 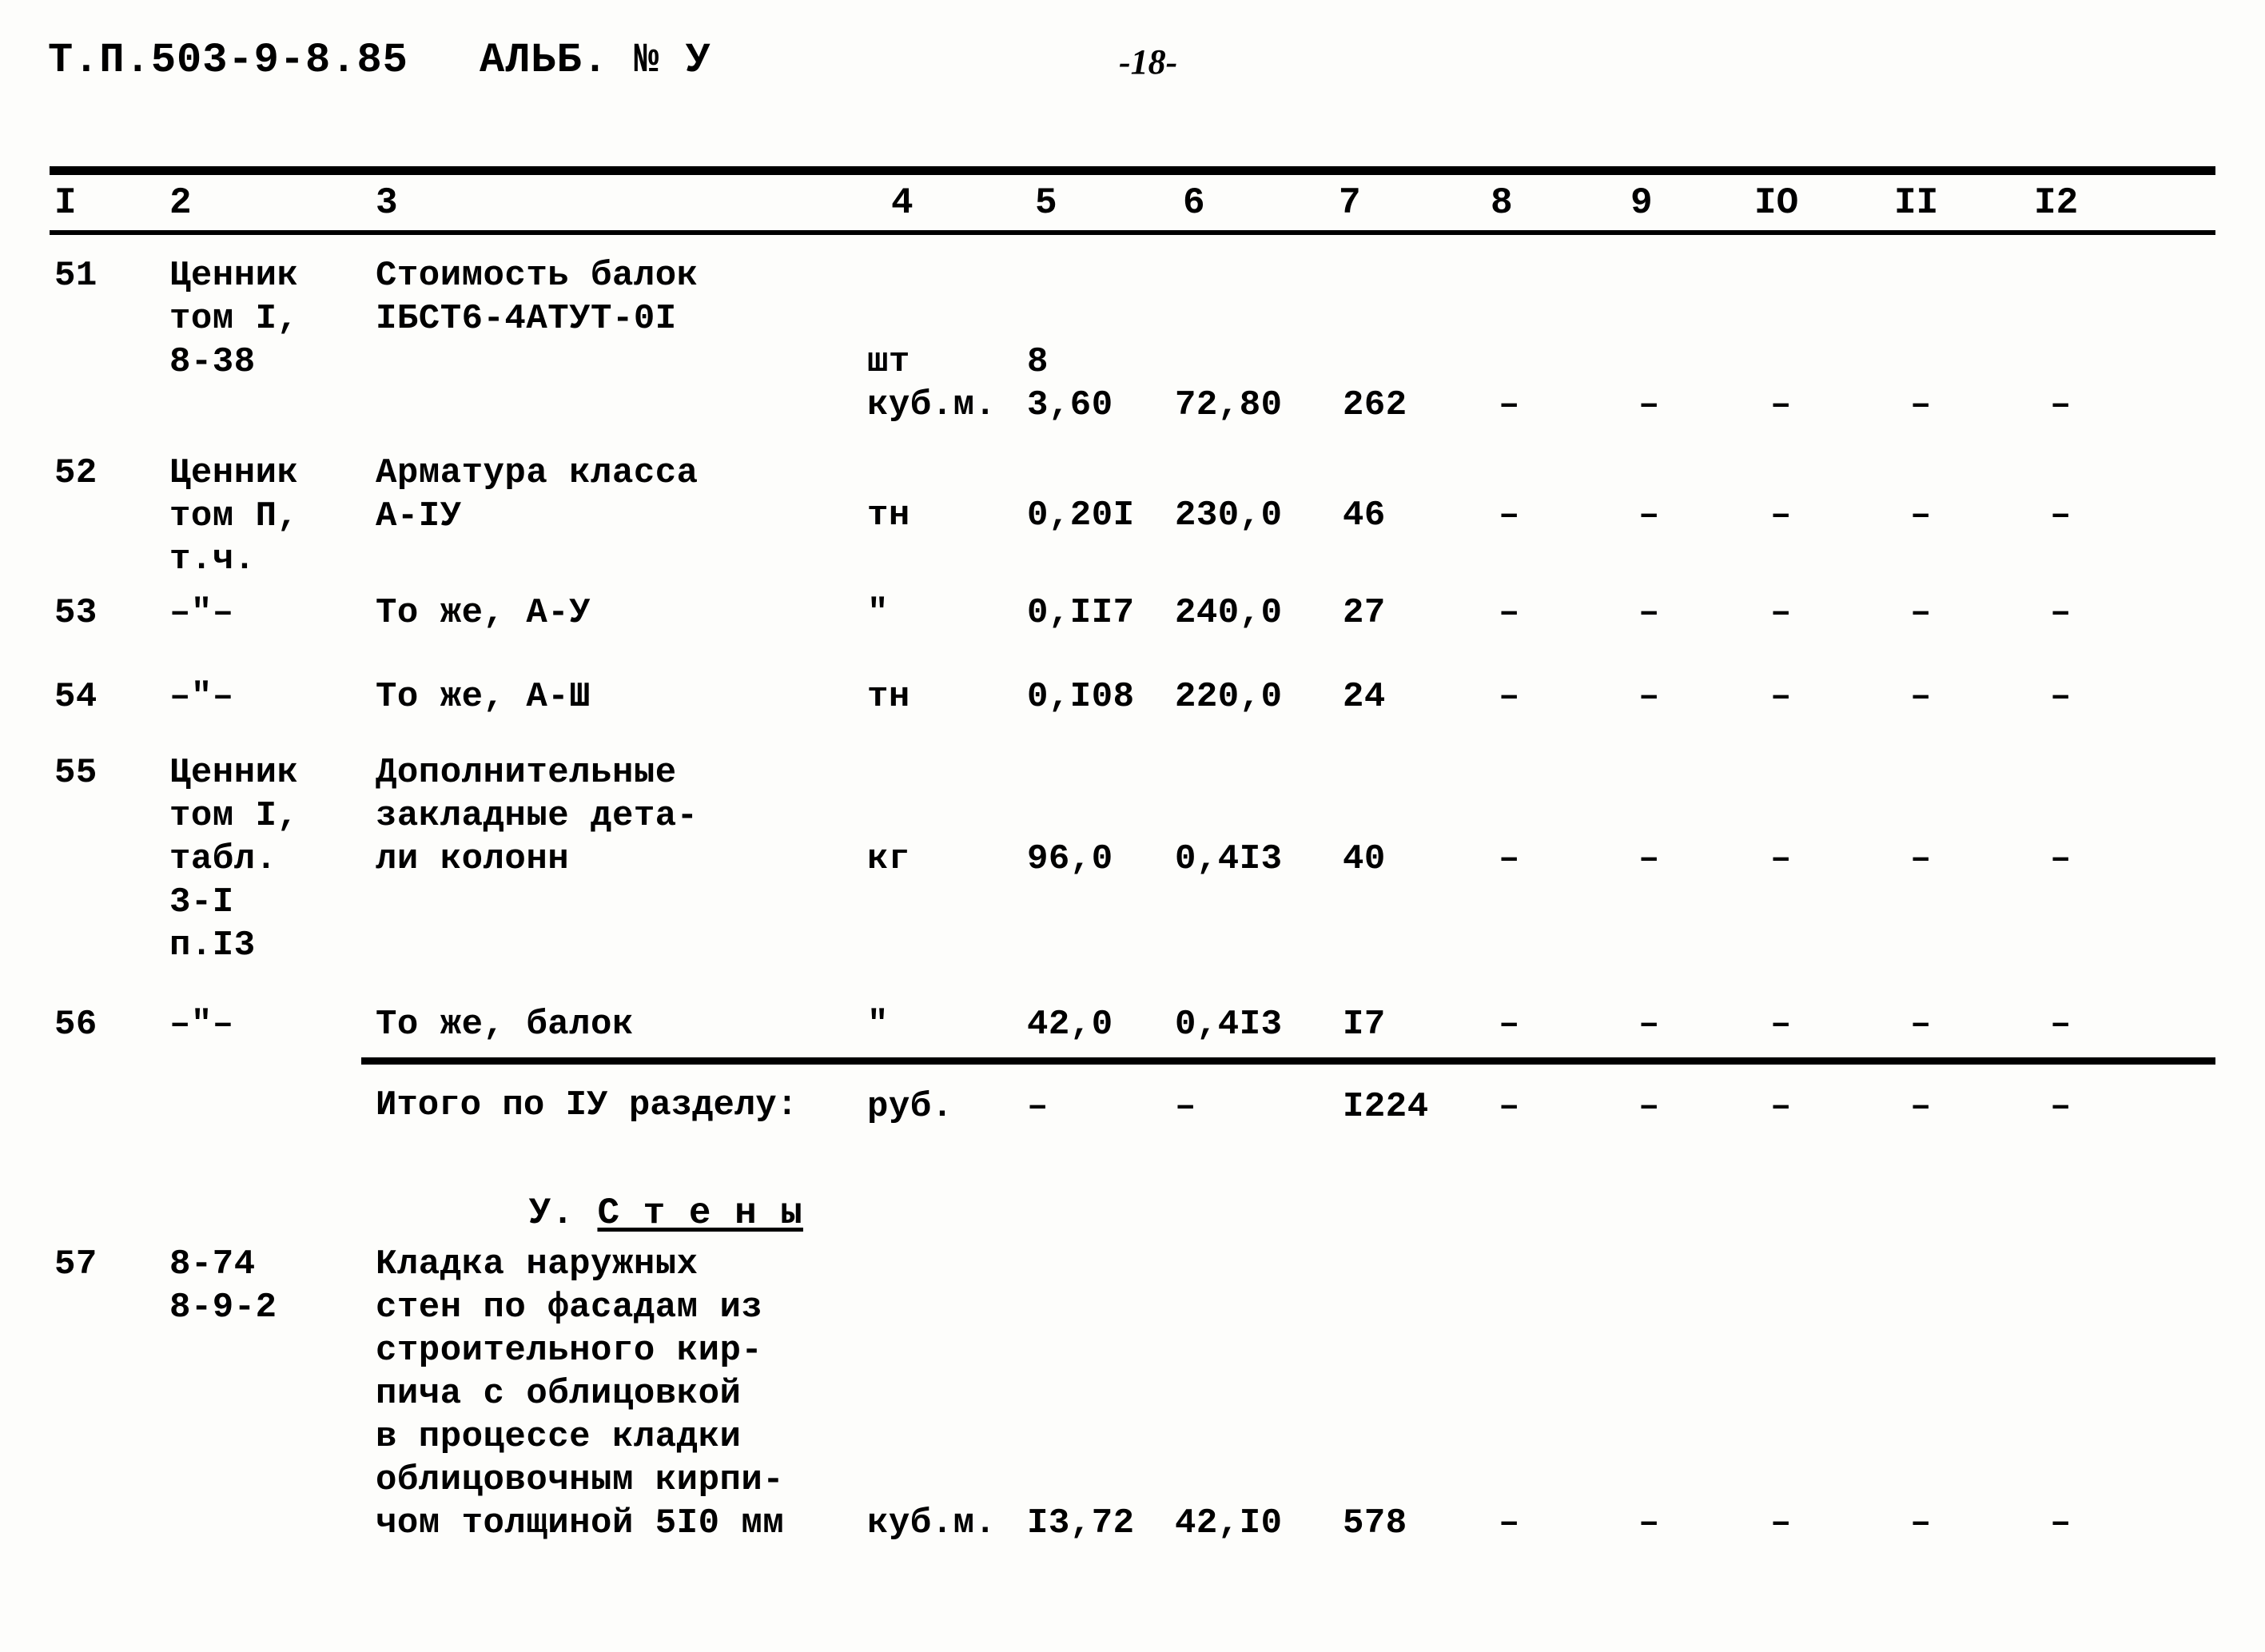 I want to click on description: Арматура класса А-IУ, so click(x=537, y=494).